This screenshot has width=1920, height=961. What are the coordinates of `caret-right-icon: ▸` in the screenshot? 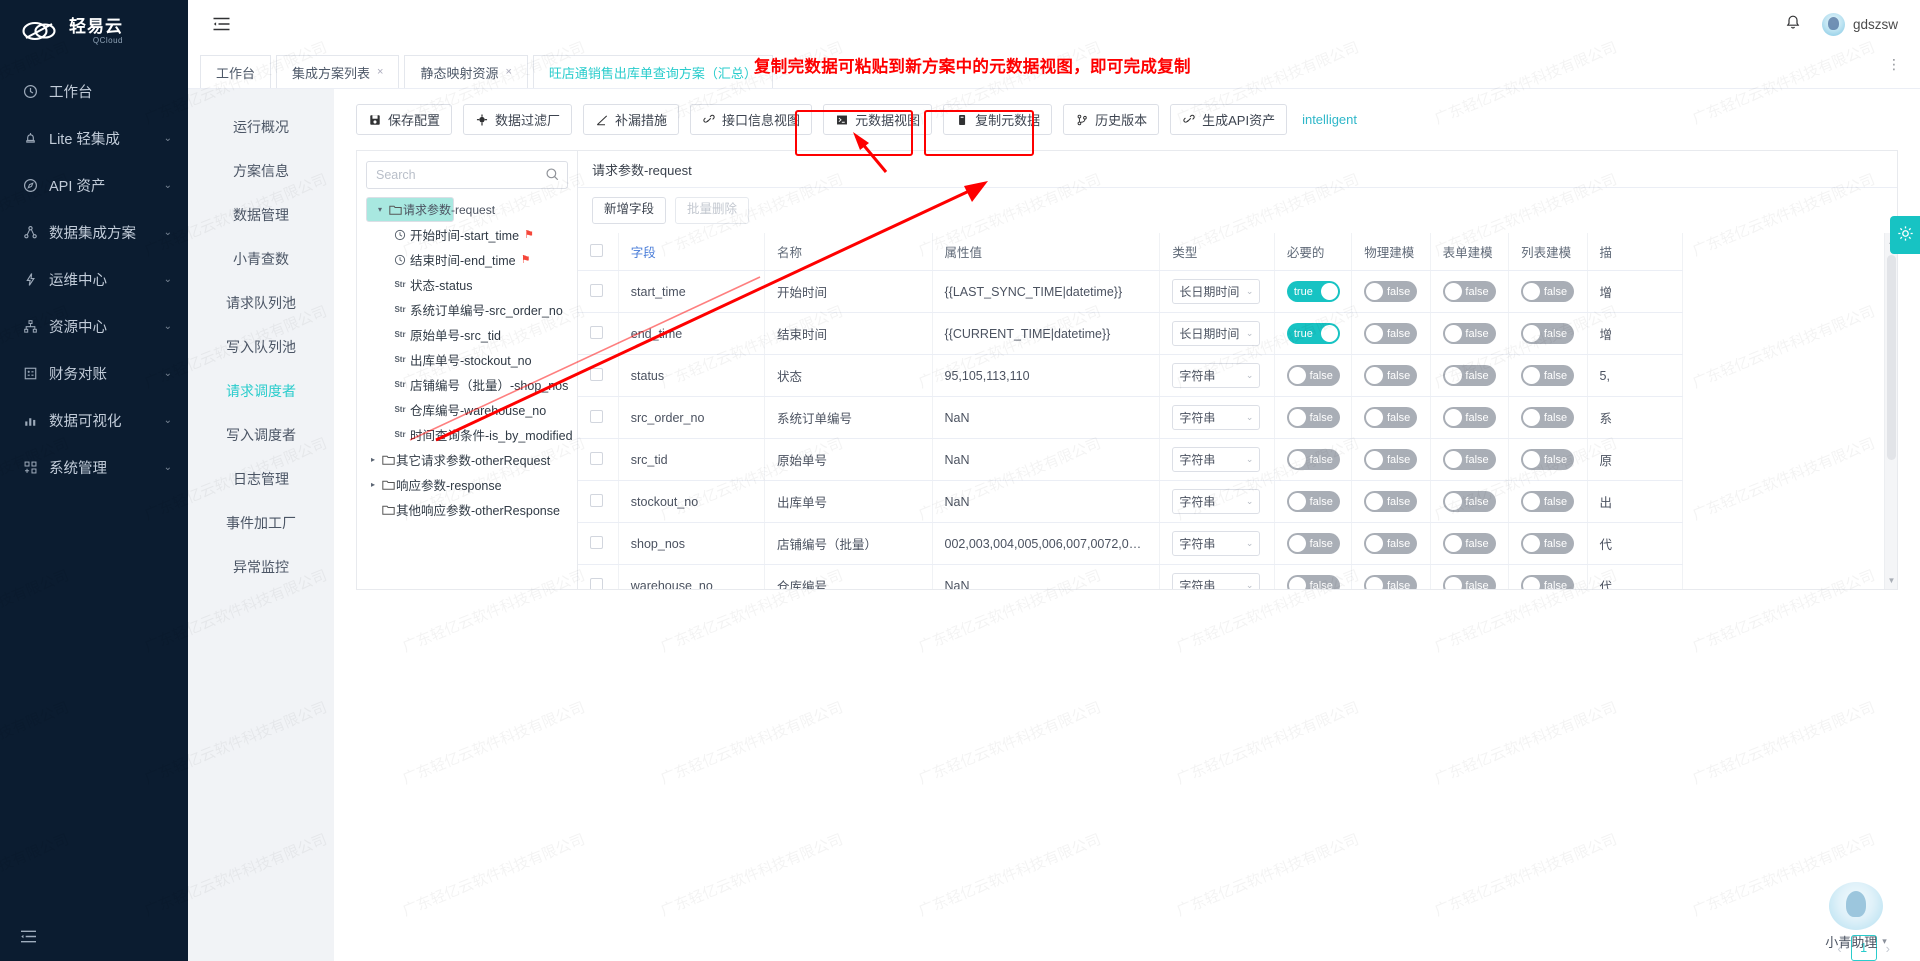 It's located at (373, 484).